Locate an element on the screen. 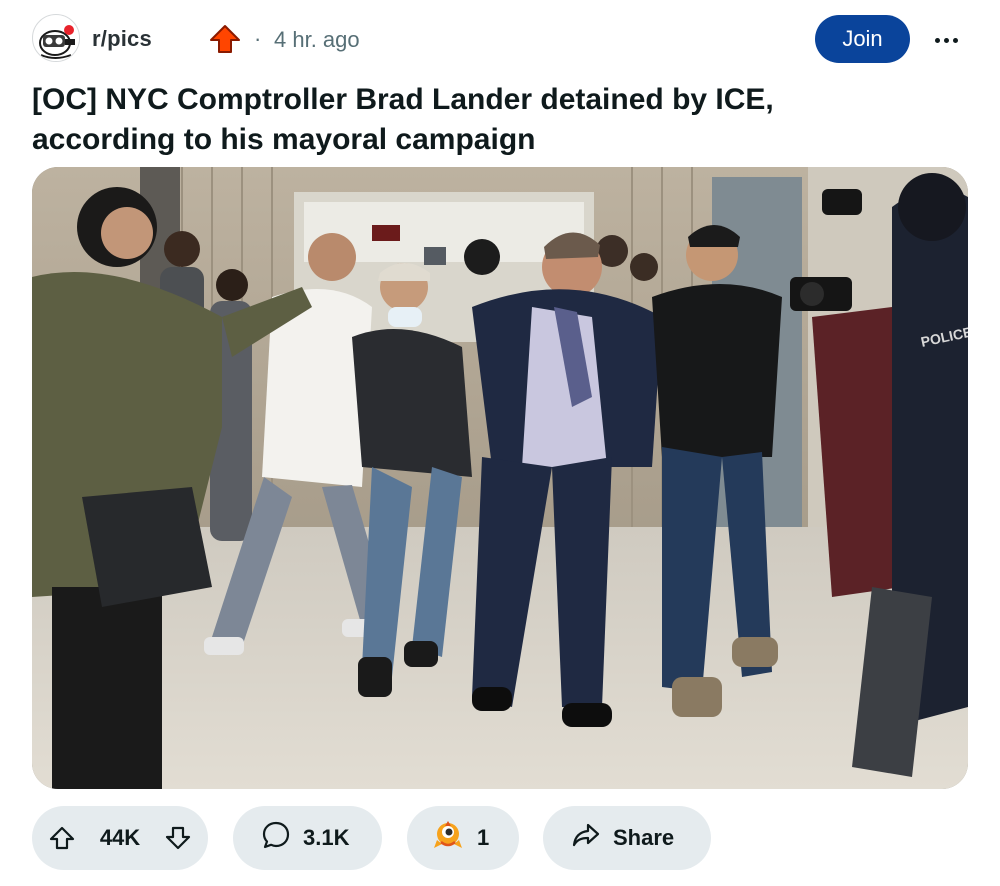 This screenshot has height=886, width=1000. post-actions: 44K 3.1K 1 Share is located at coordinates (500, 838).